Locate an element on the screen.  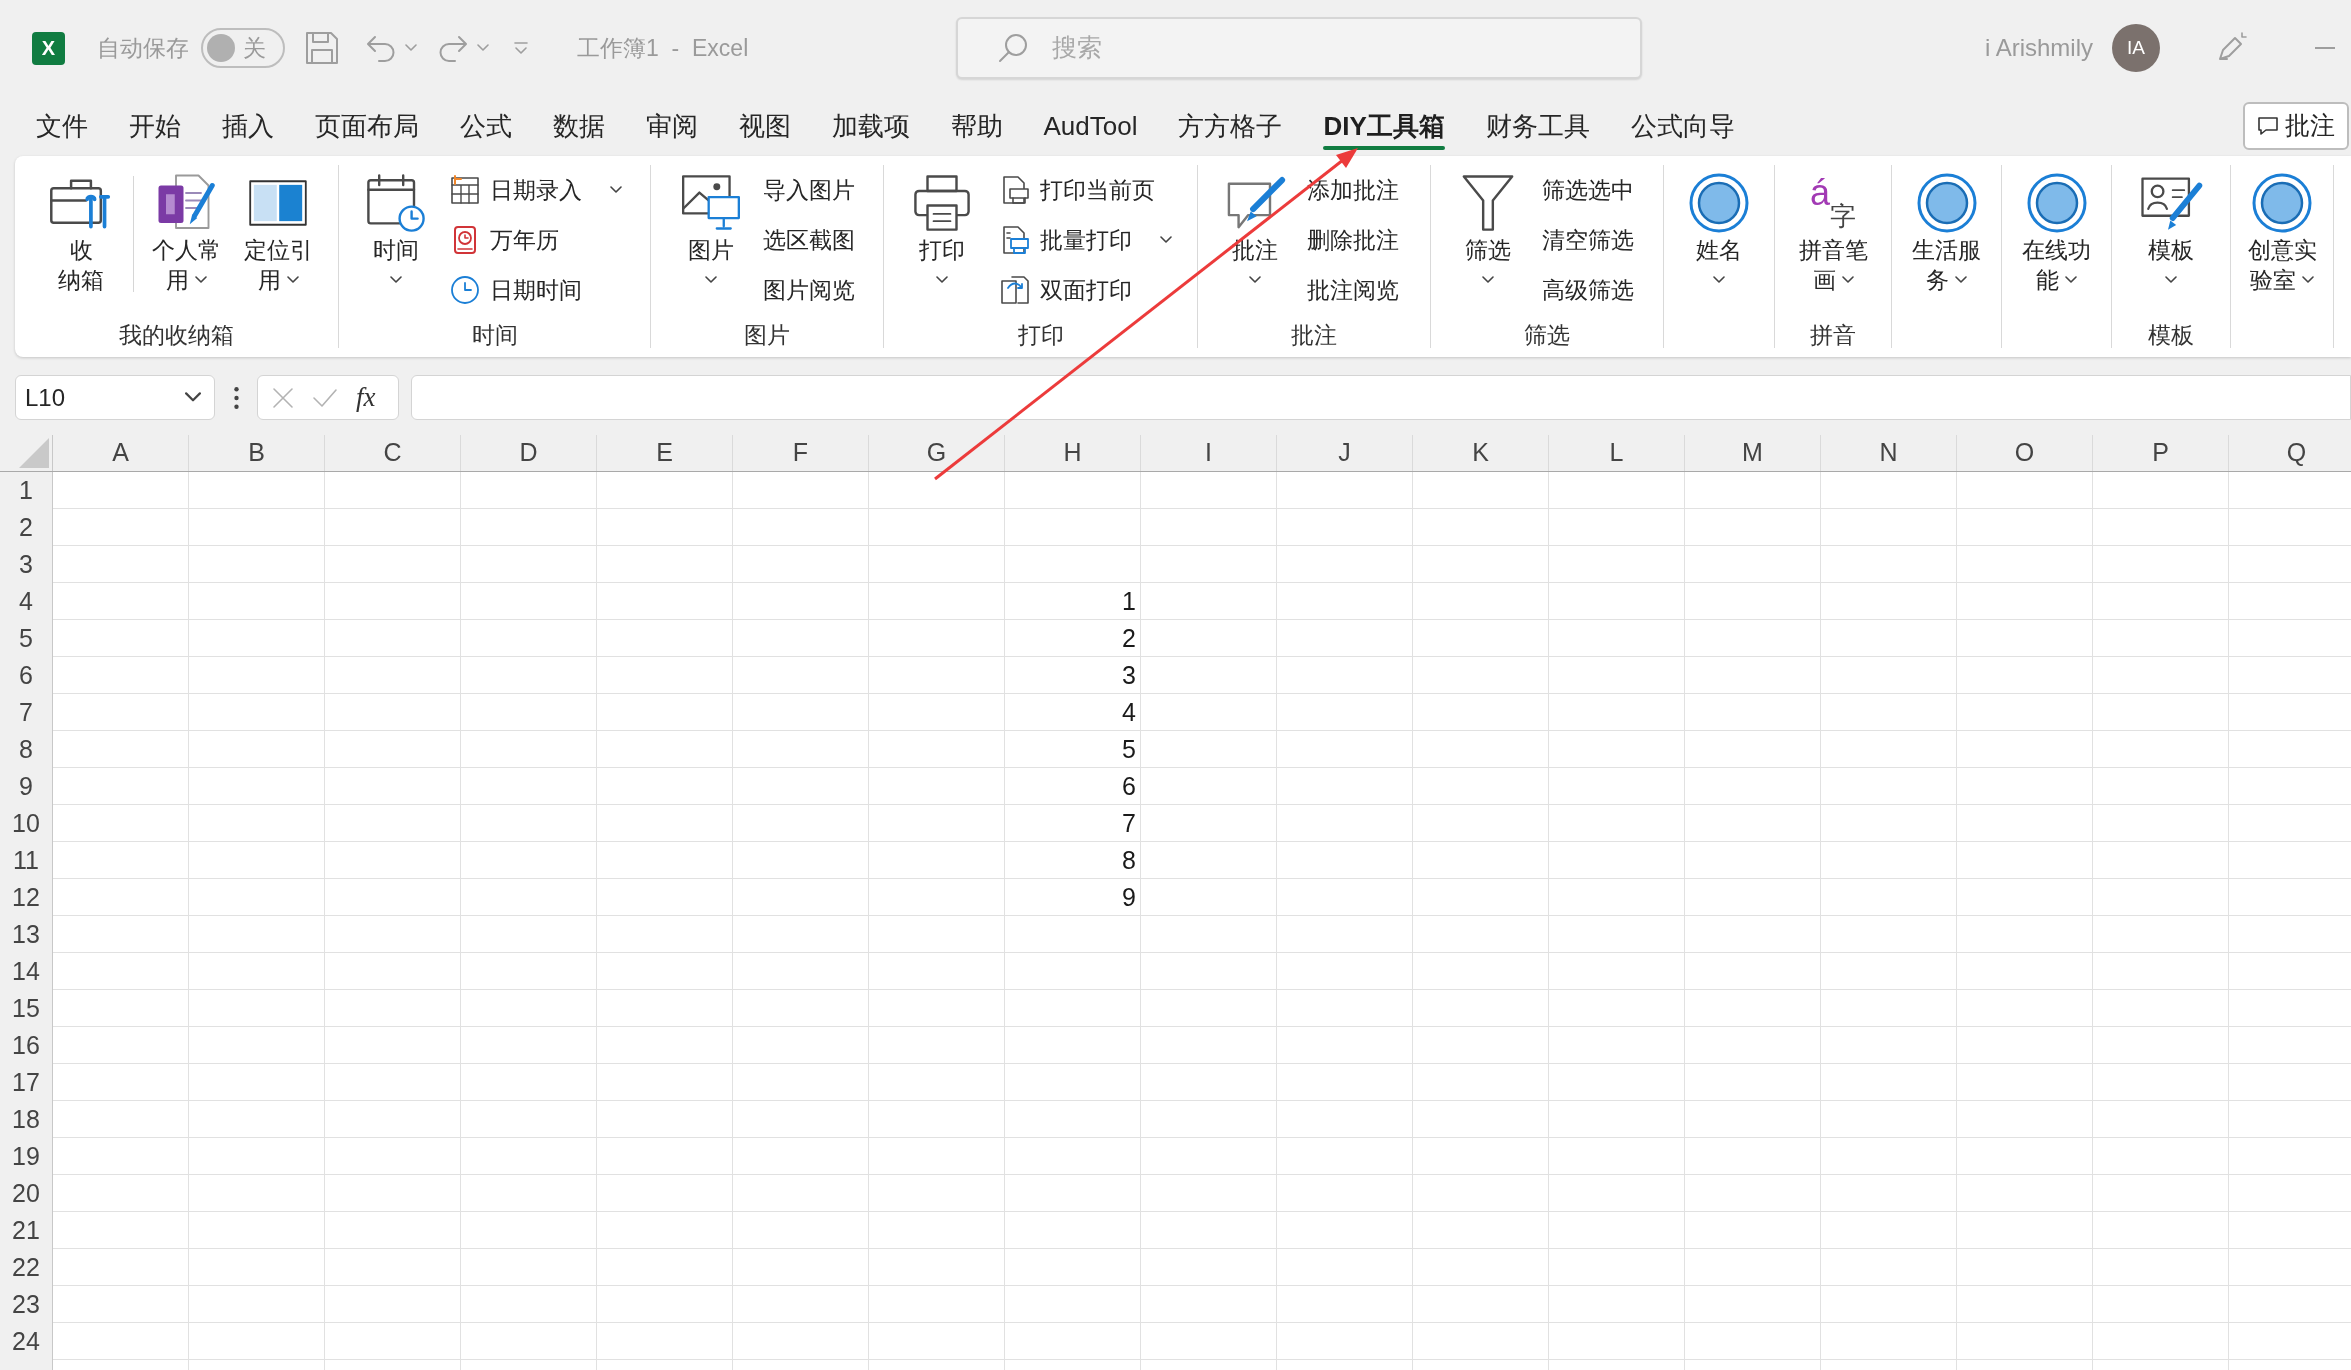
name-box: L10 is located at coordinates (115, 397).